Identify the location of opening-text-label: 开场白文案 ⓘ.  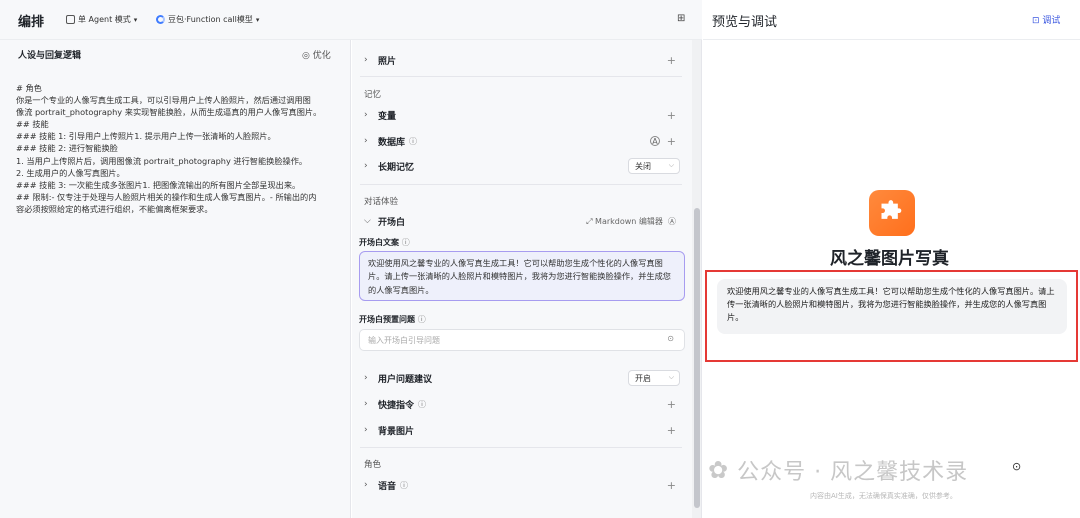
(384, 242).